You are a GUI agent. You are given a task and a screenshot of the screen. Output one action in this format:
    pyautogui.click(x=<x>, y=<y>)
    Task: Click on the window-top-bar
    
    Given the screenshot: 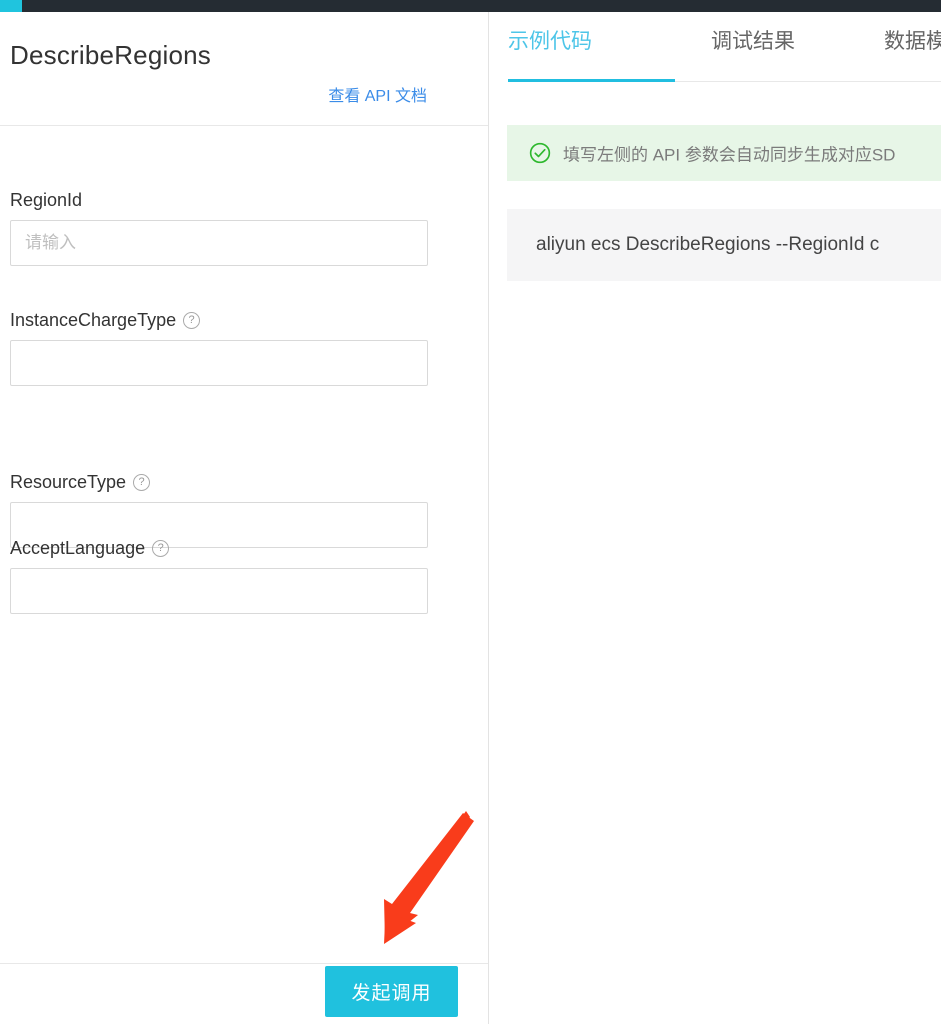 What is the action you would take?
    pyautogui.click(x=470, y=6)
    